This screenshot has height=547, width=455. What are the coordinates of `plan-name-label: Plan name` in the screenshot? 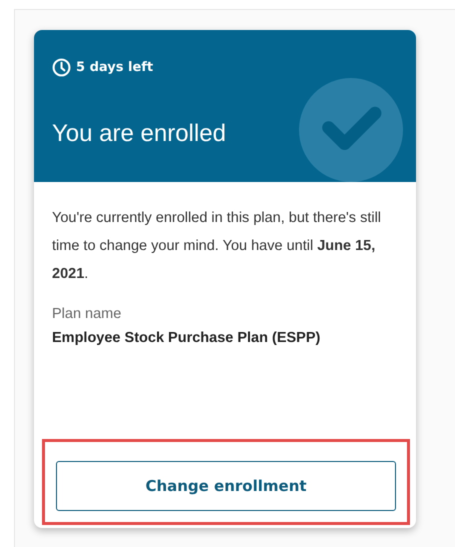 It's located at (87, 314).